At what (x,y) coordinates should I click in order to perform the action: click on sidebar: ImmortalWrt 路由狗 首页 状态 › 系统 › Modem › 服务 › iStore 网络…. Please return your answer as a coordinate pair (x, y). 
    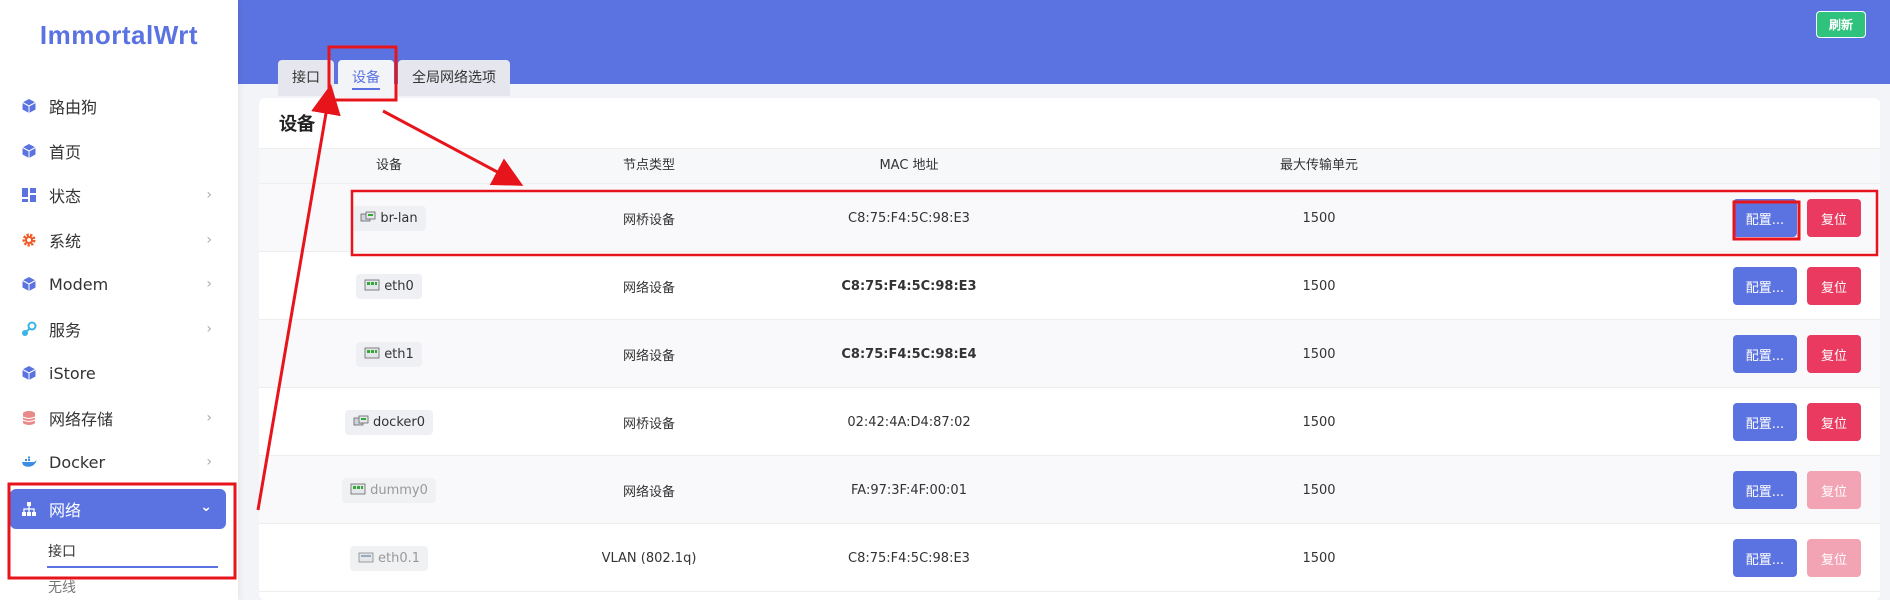
    Looking at the image, I should click on (119, 300).